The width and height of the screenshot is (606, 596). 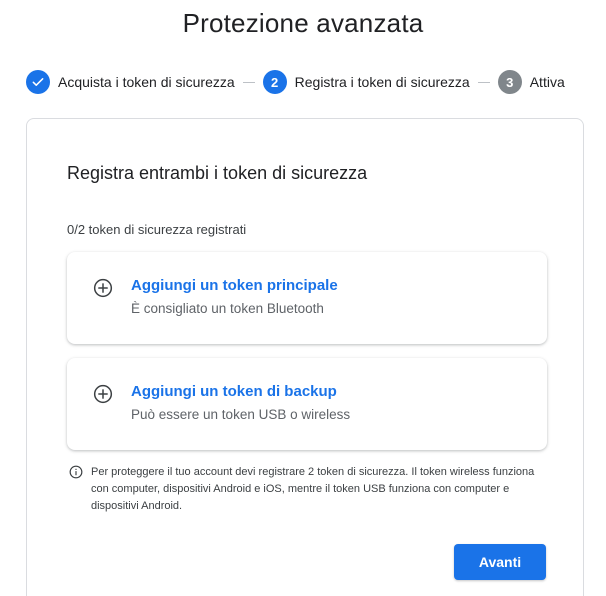 I want to click on card-heading: Registra entrambi i token di sicurezza, so click(x=217, y=173).